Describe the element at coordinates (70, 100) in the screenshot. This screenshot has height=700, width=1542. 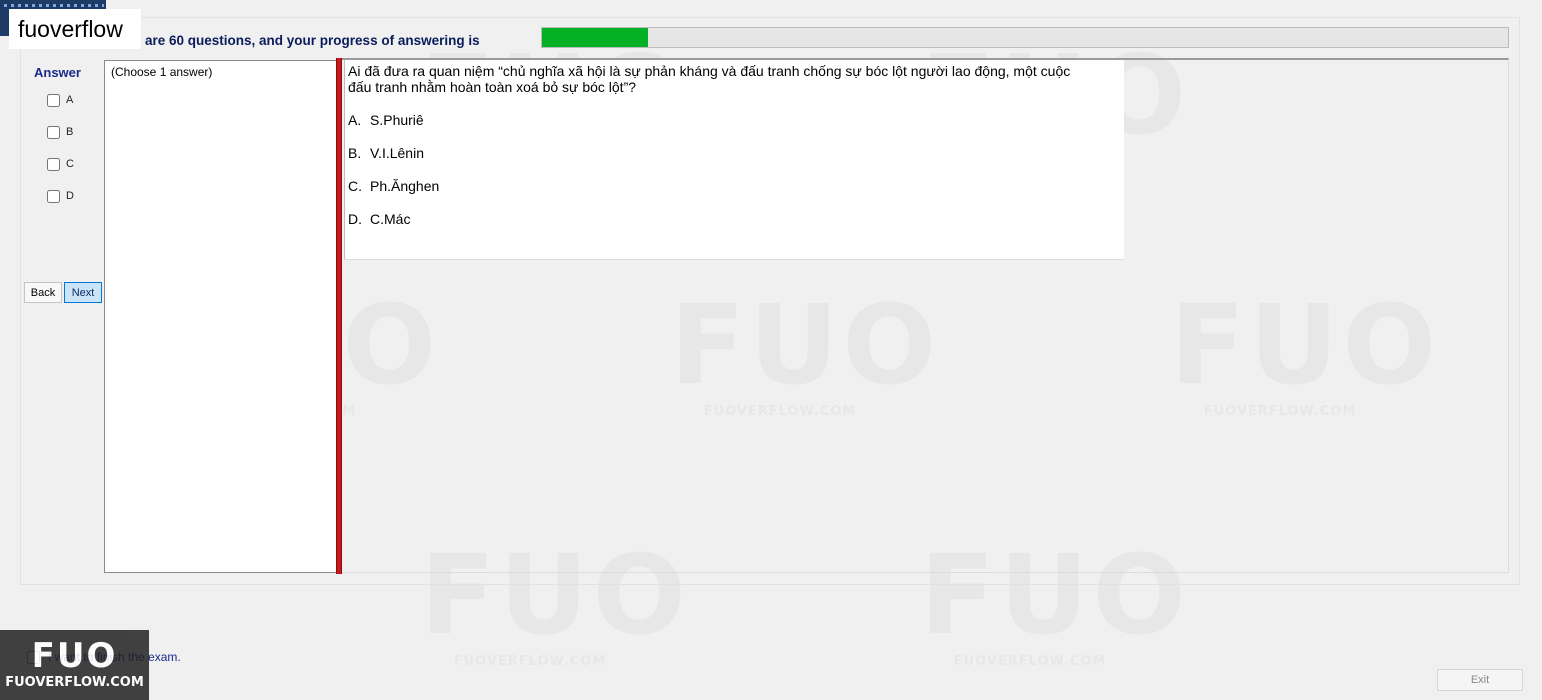
I see `answer-option-label: A` at that location.